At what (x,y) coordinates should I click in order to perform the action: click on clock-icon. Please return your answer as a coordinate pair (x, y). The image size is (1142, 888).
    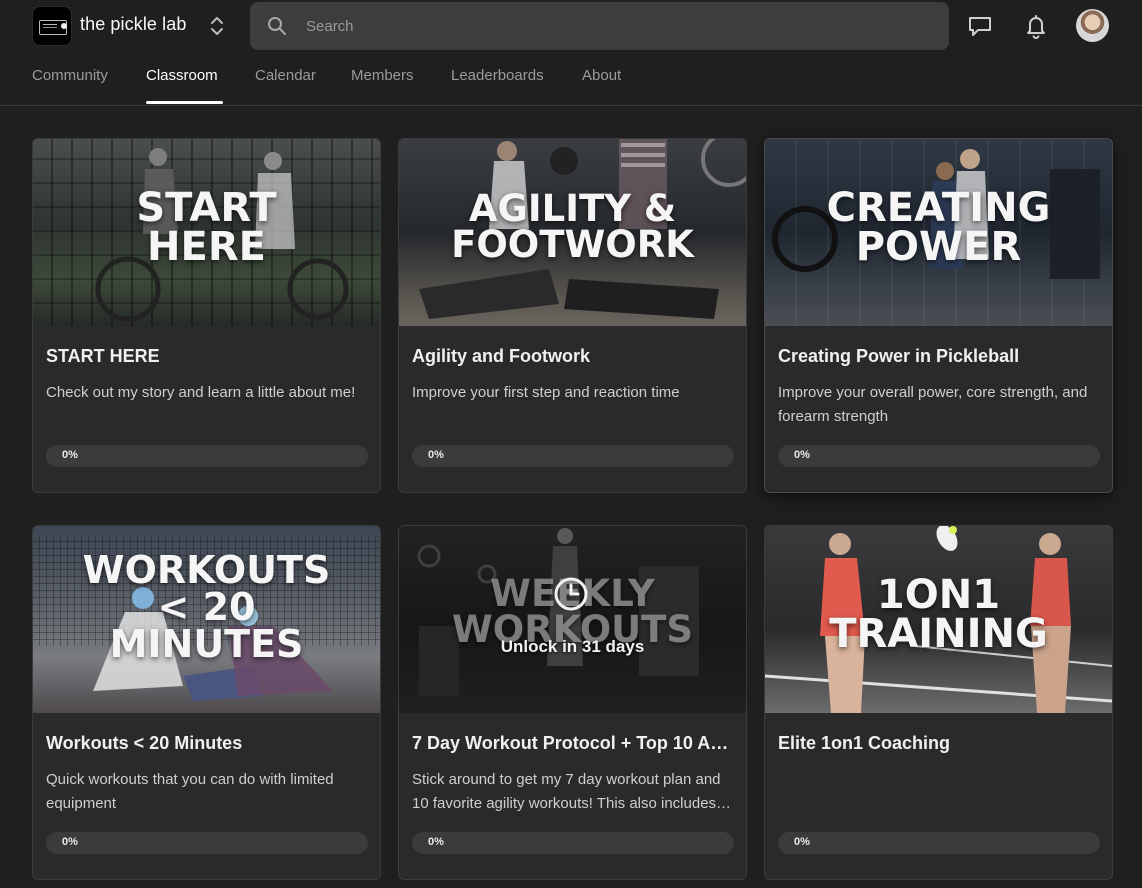
    Looking at the image, I should click on (571, 594).